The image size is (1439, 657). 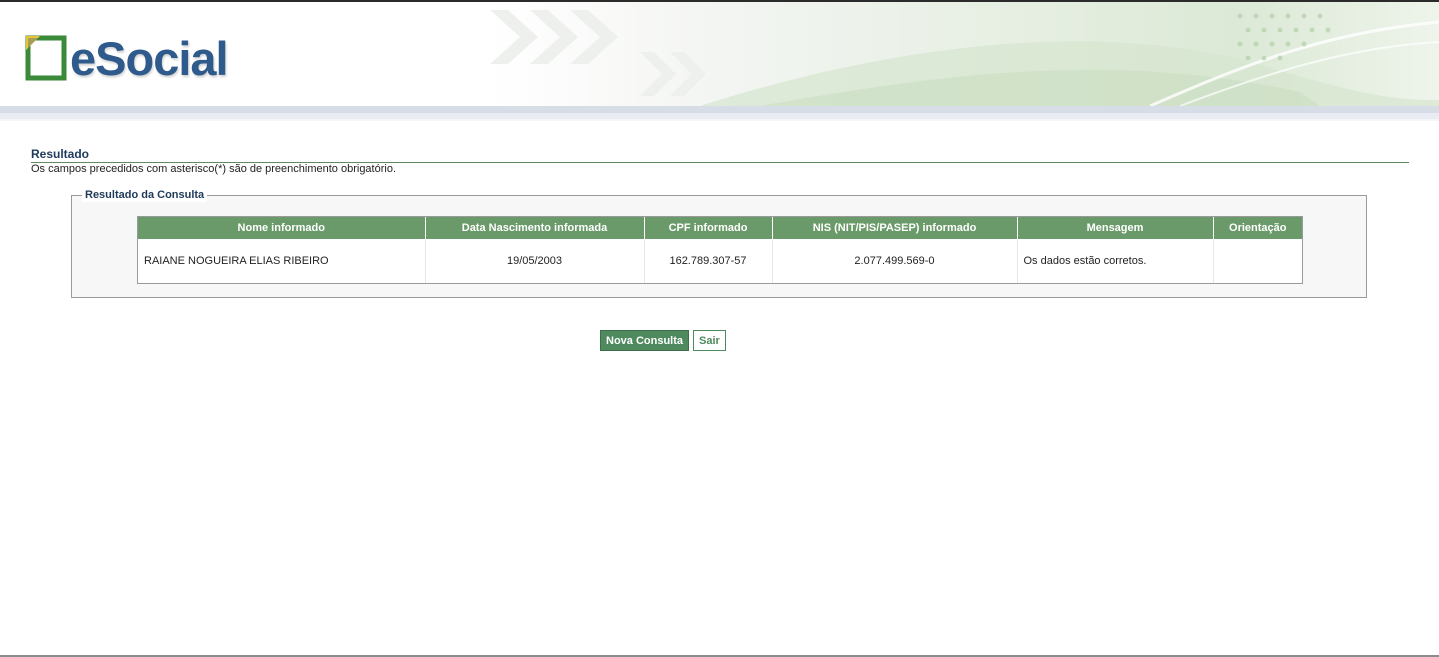 What do you see at coordinates (895, 228) in the screenshot?
I see `column-header-nis: NIS (NIT/PIS/PASEP) informado` at bounding box center [895, 228].